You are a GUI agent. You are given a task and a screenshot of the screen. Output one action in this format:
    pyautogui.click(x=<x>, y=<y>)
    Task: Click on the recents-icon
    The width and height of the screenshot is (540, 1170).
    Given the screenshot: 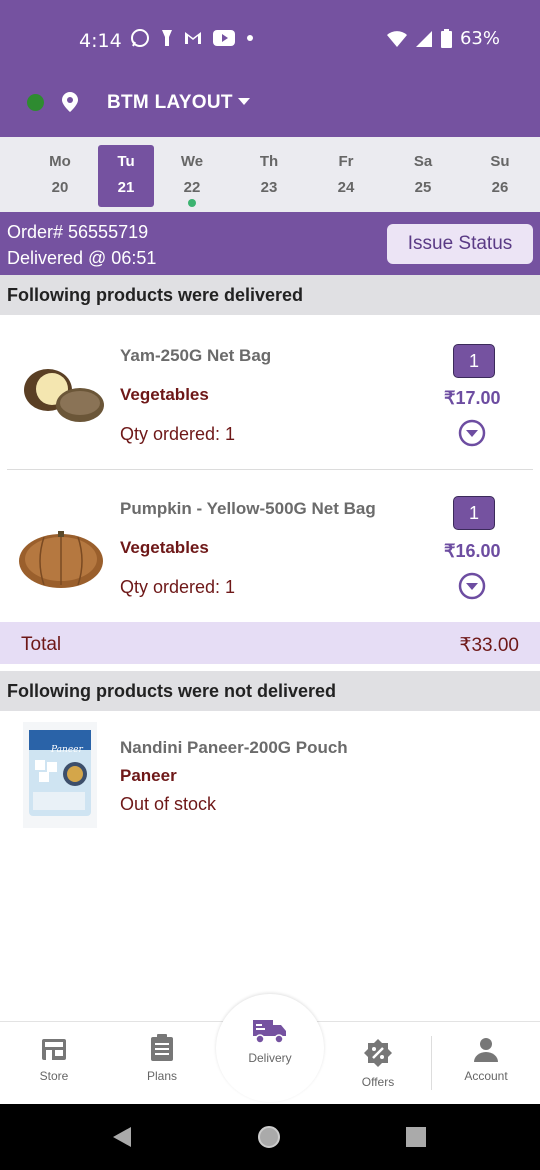 What is the action you would take?
    pyautogui.click(x=416, y=1137)
    